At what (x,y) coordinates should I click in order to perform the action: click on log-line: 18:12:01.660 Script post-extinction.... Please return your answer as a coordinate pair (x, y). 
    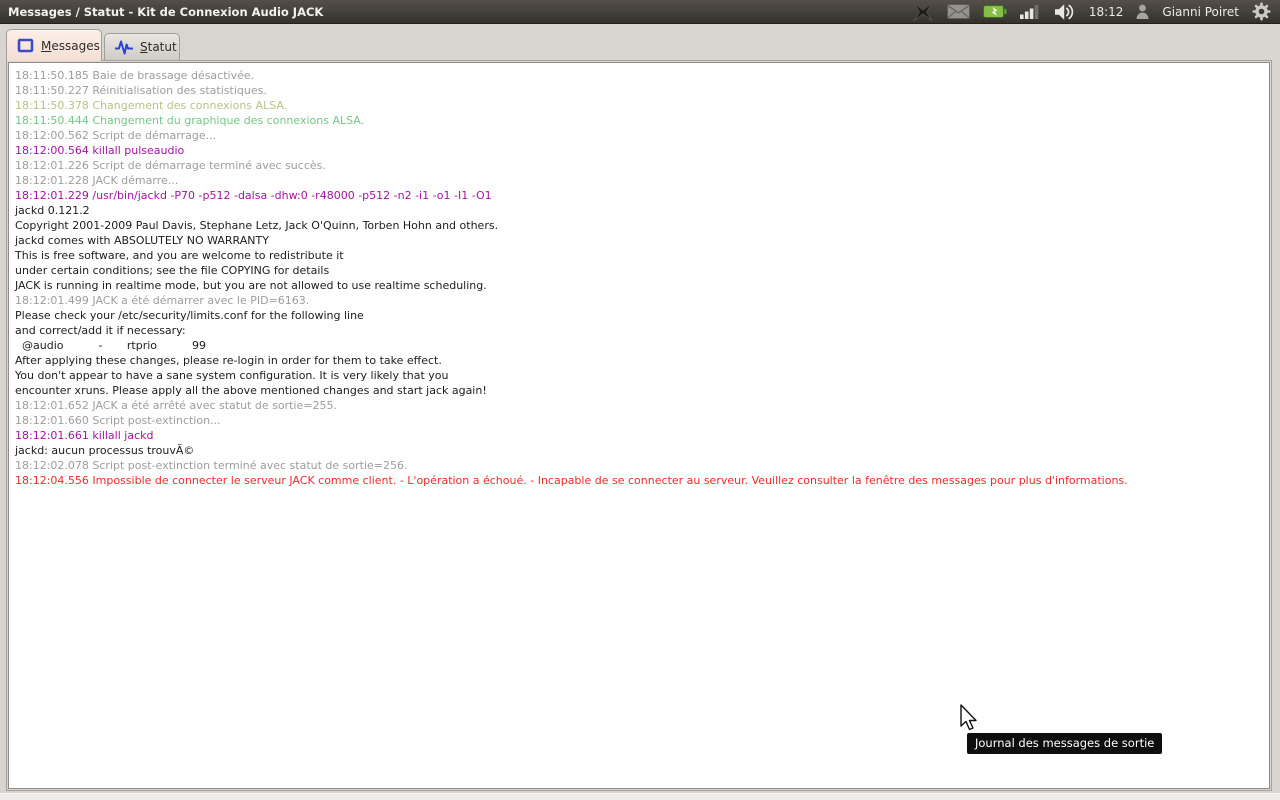
    Looking at the image, I should click on (118, 420).